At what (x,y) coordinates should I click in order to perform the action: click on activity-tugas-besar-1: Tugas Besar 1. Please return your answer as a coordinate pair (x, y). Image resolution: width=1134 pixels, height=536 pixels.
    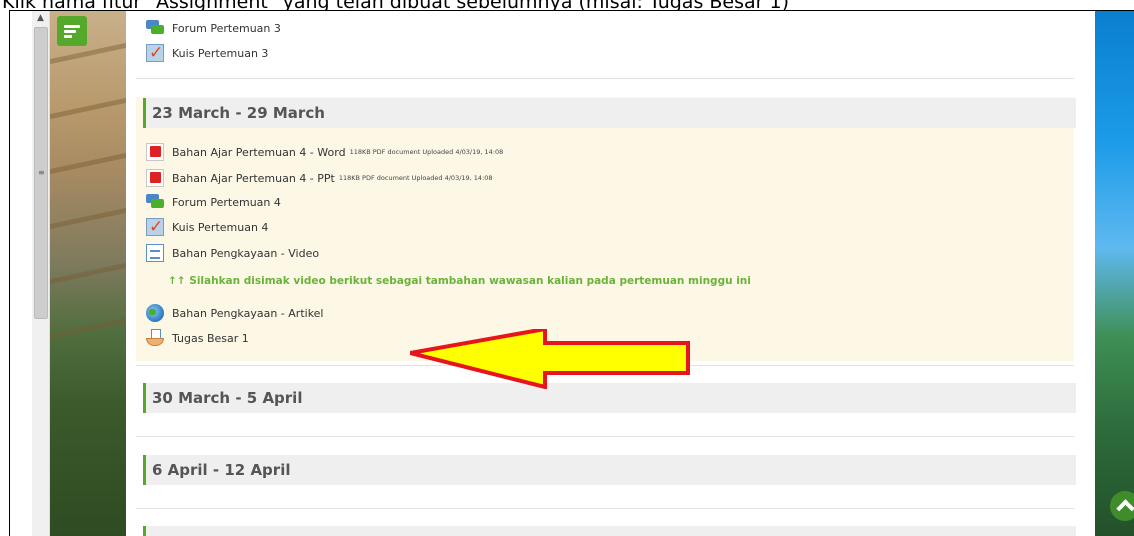
    Looking at the image, I should click on (197, 338).